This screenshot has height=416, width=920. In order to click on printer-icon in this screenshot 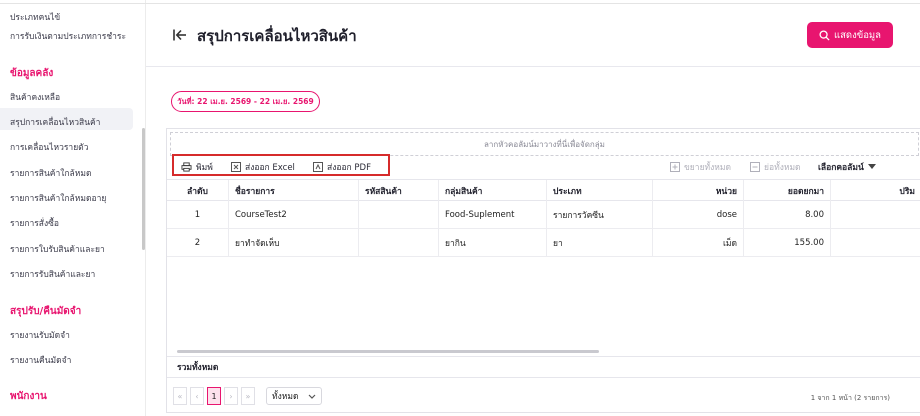, I will do `click(186, 167)`.